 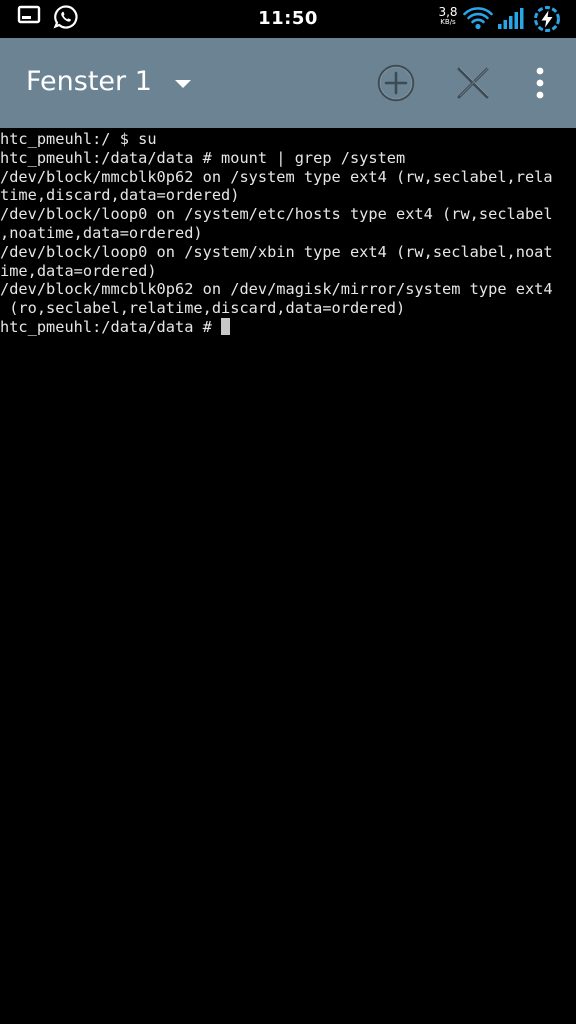 I want to click on terminal-line: ime,data=ordered), so click(x=78, y=270).